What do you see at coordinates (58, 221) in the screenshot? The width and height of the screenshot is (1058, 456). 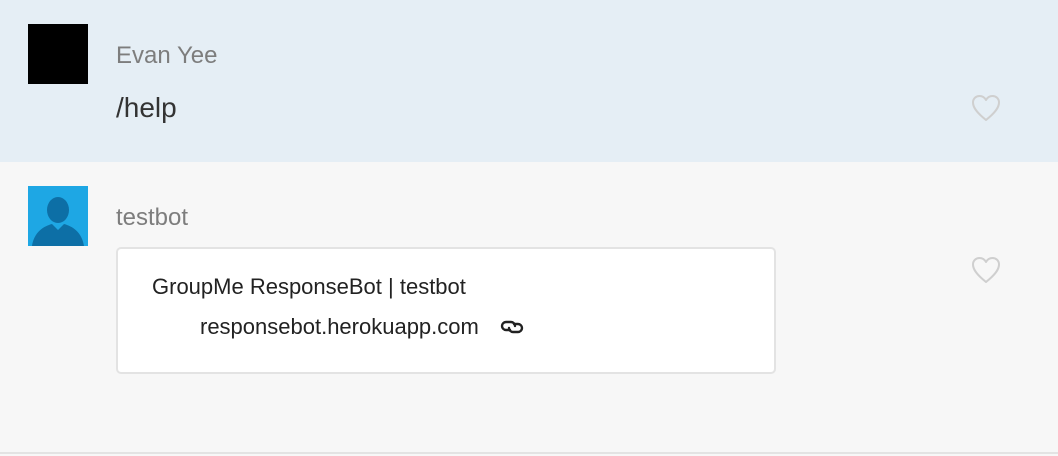 I see `person-icon` at bounding box center [58, 221].